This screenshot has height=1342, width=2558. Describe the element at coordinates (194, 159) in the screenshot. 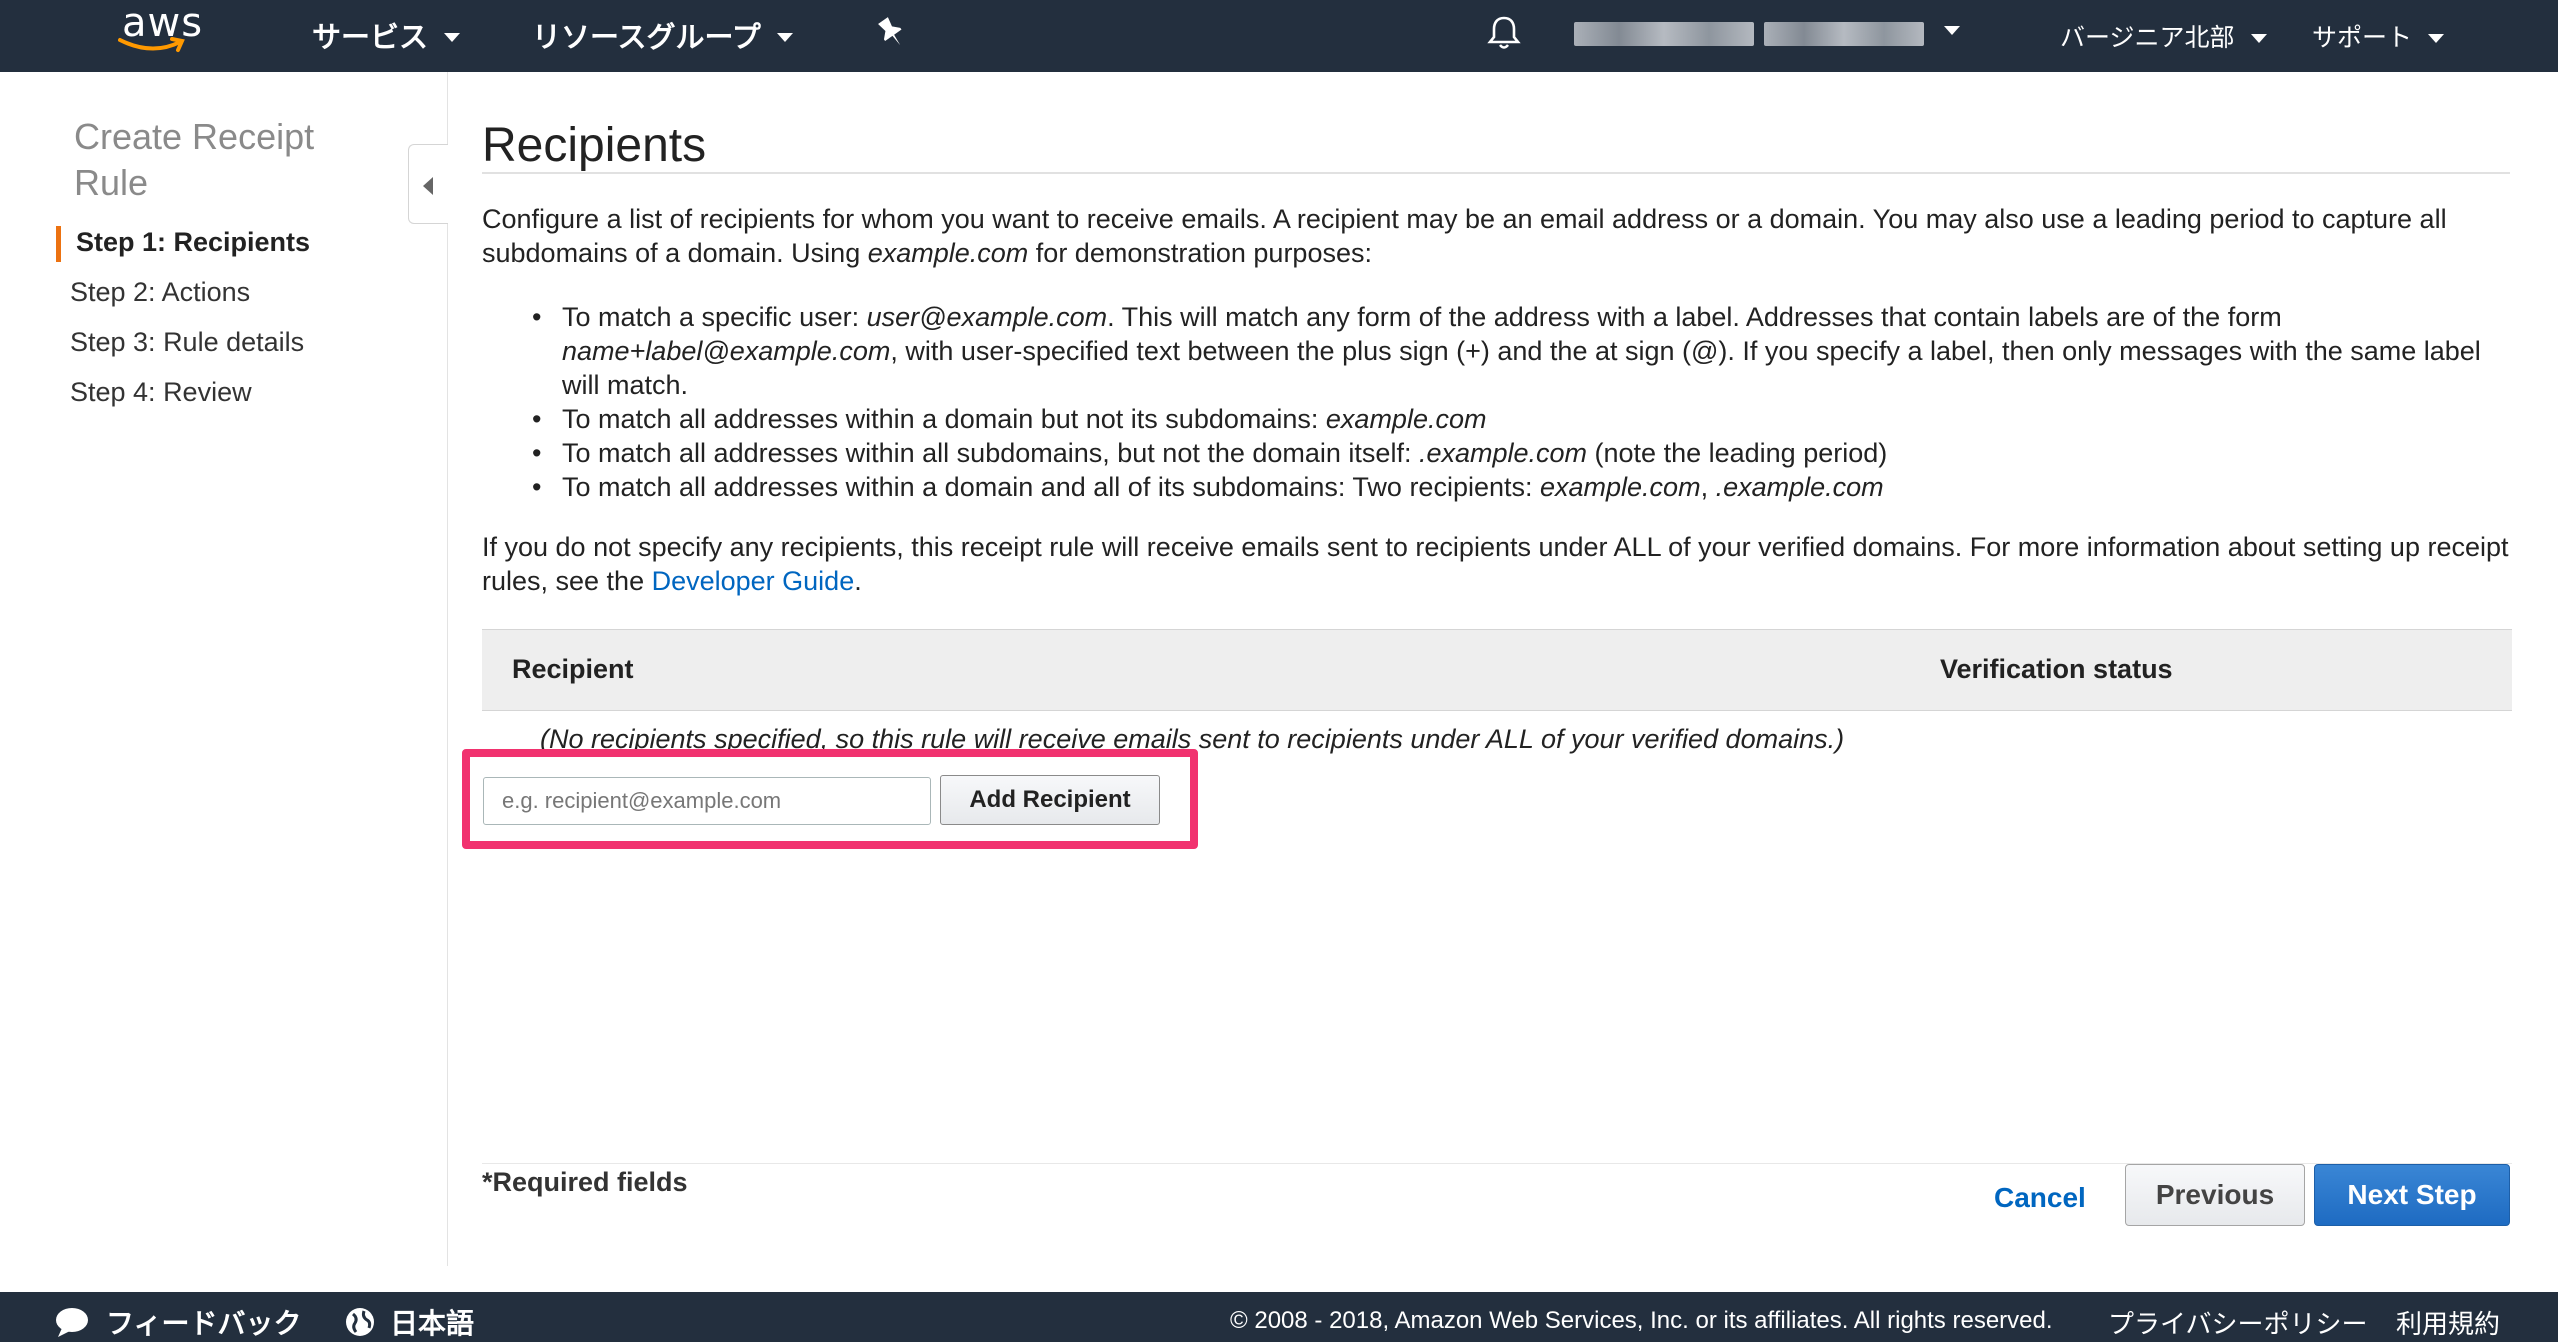

I see `sidebar-title: Create Receipt Rule` at that location.